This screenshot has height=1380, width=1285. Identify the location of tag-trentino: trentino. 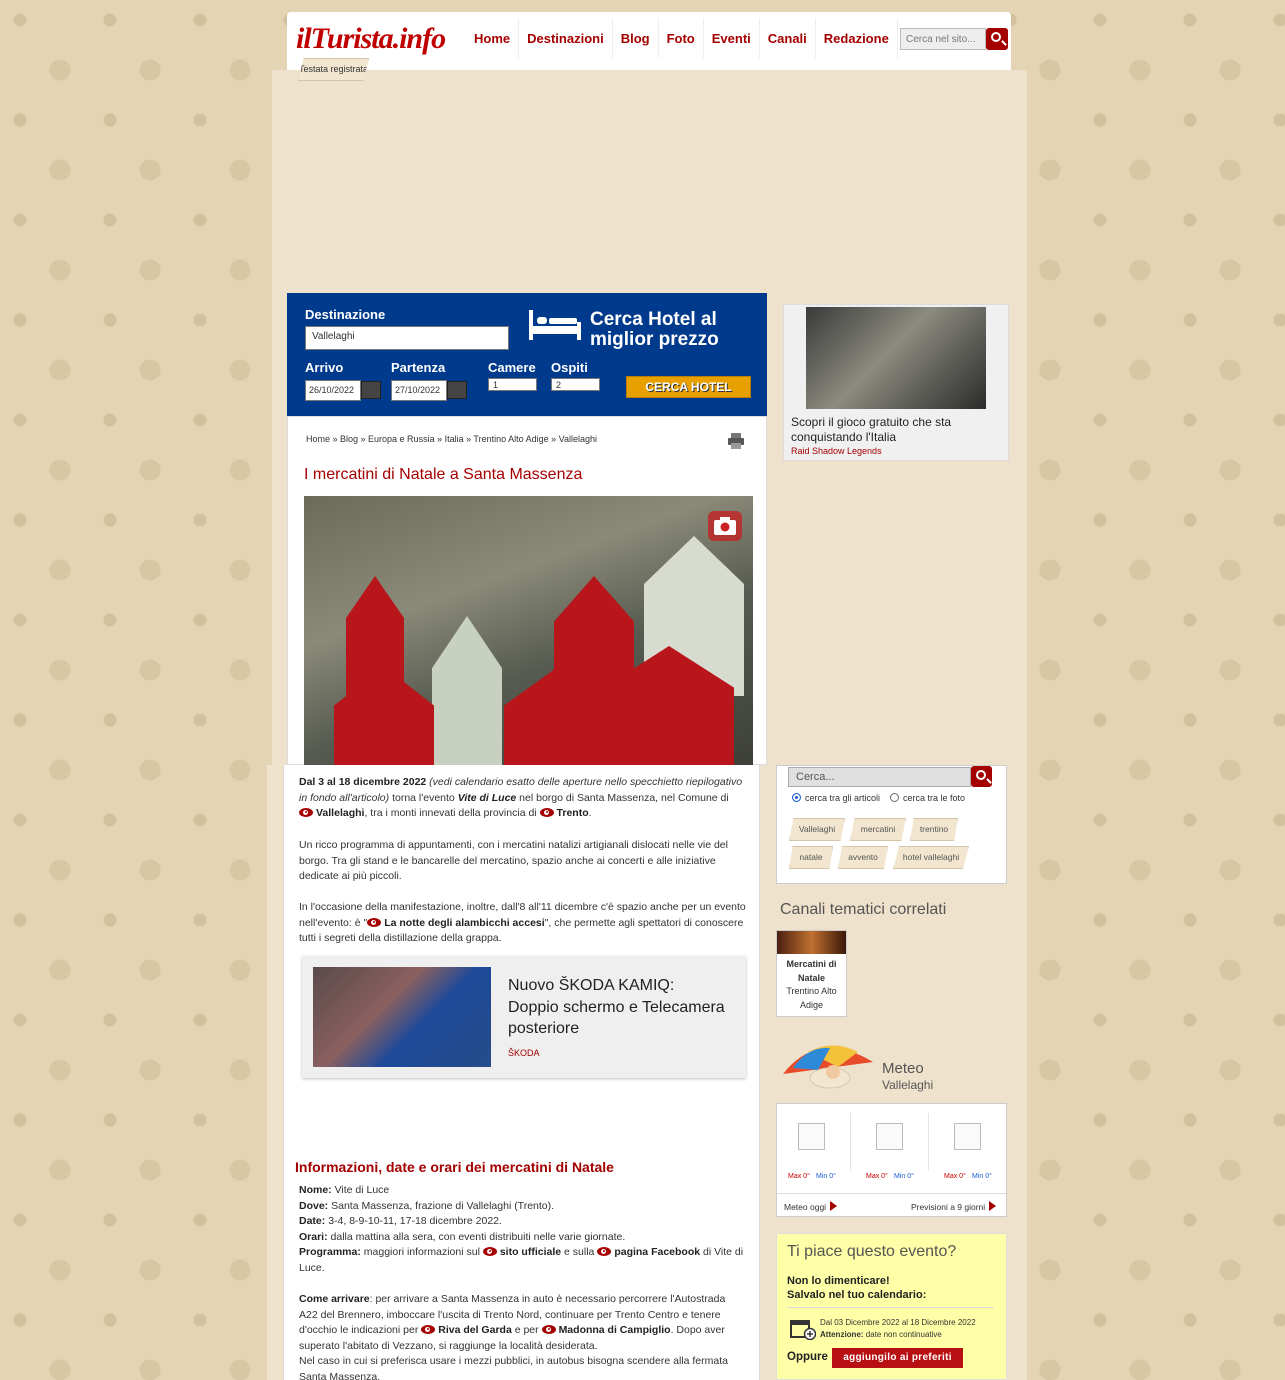
(934, 829).